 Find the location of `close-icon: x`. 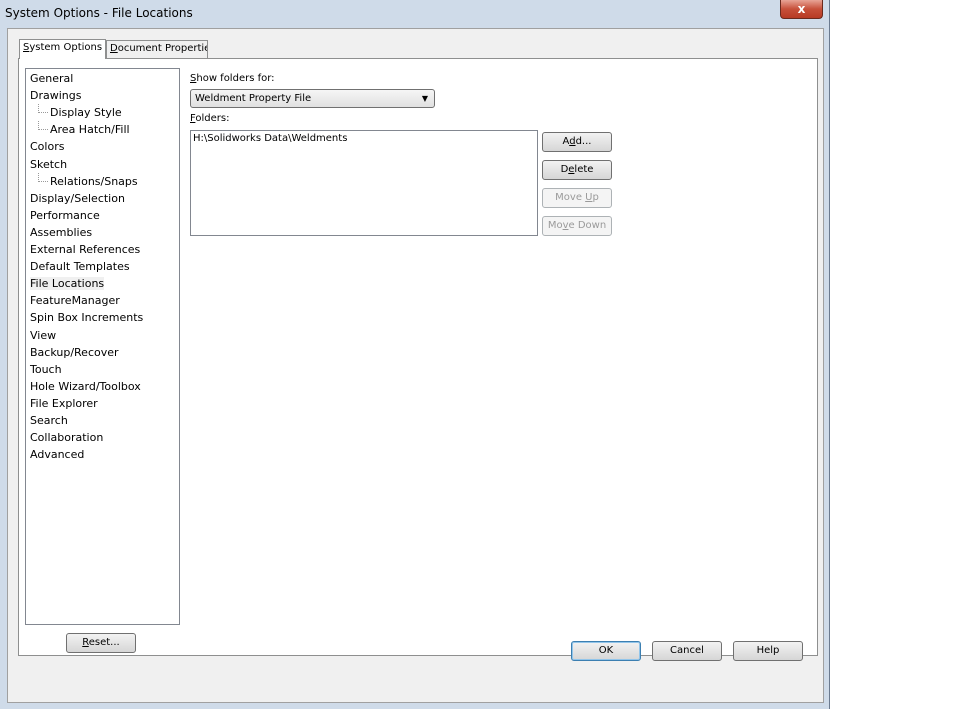

close-icon: x is located at coordinates (801, 9).